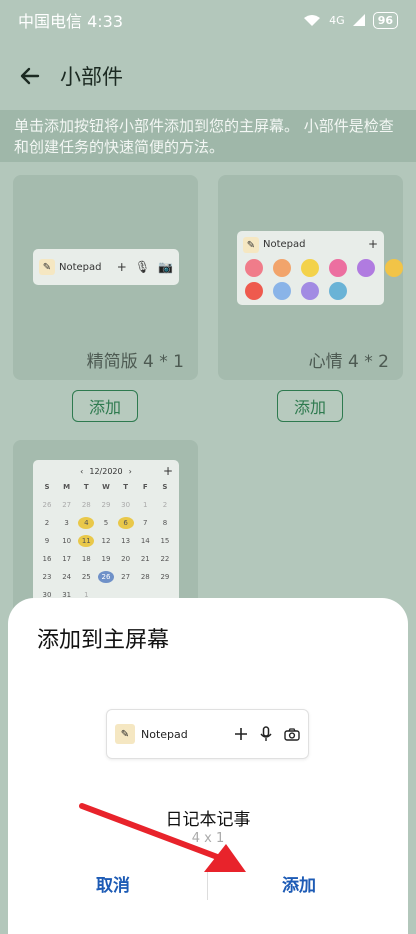 The height and width of the screenshot is (934, 416). I want to click on signal-icon, so click(358, 20).